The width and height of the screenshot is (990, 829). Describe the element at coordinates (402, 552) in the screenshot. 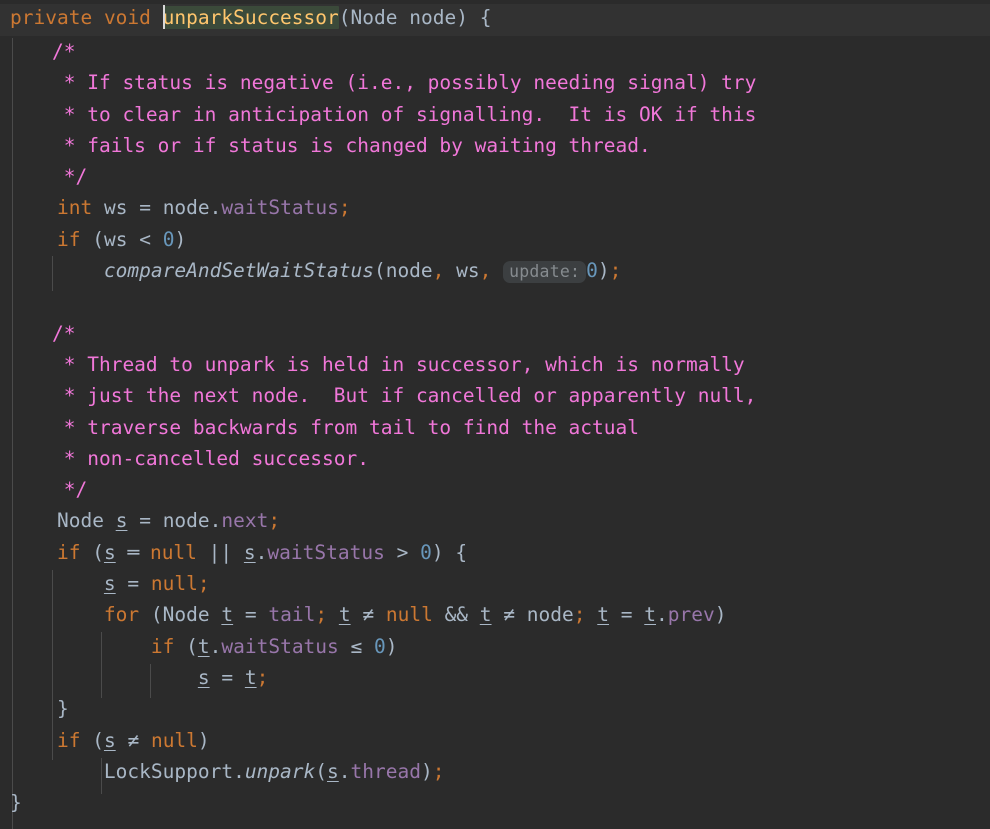

I see `operator-greater-than: >` at that location.